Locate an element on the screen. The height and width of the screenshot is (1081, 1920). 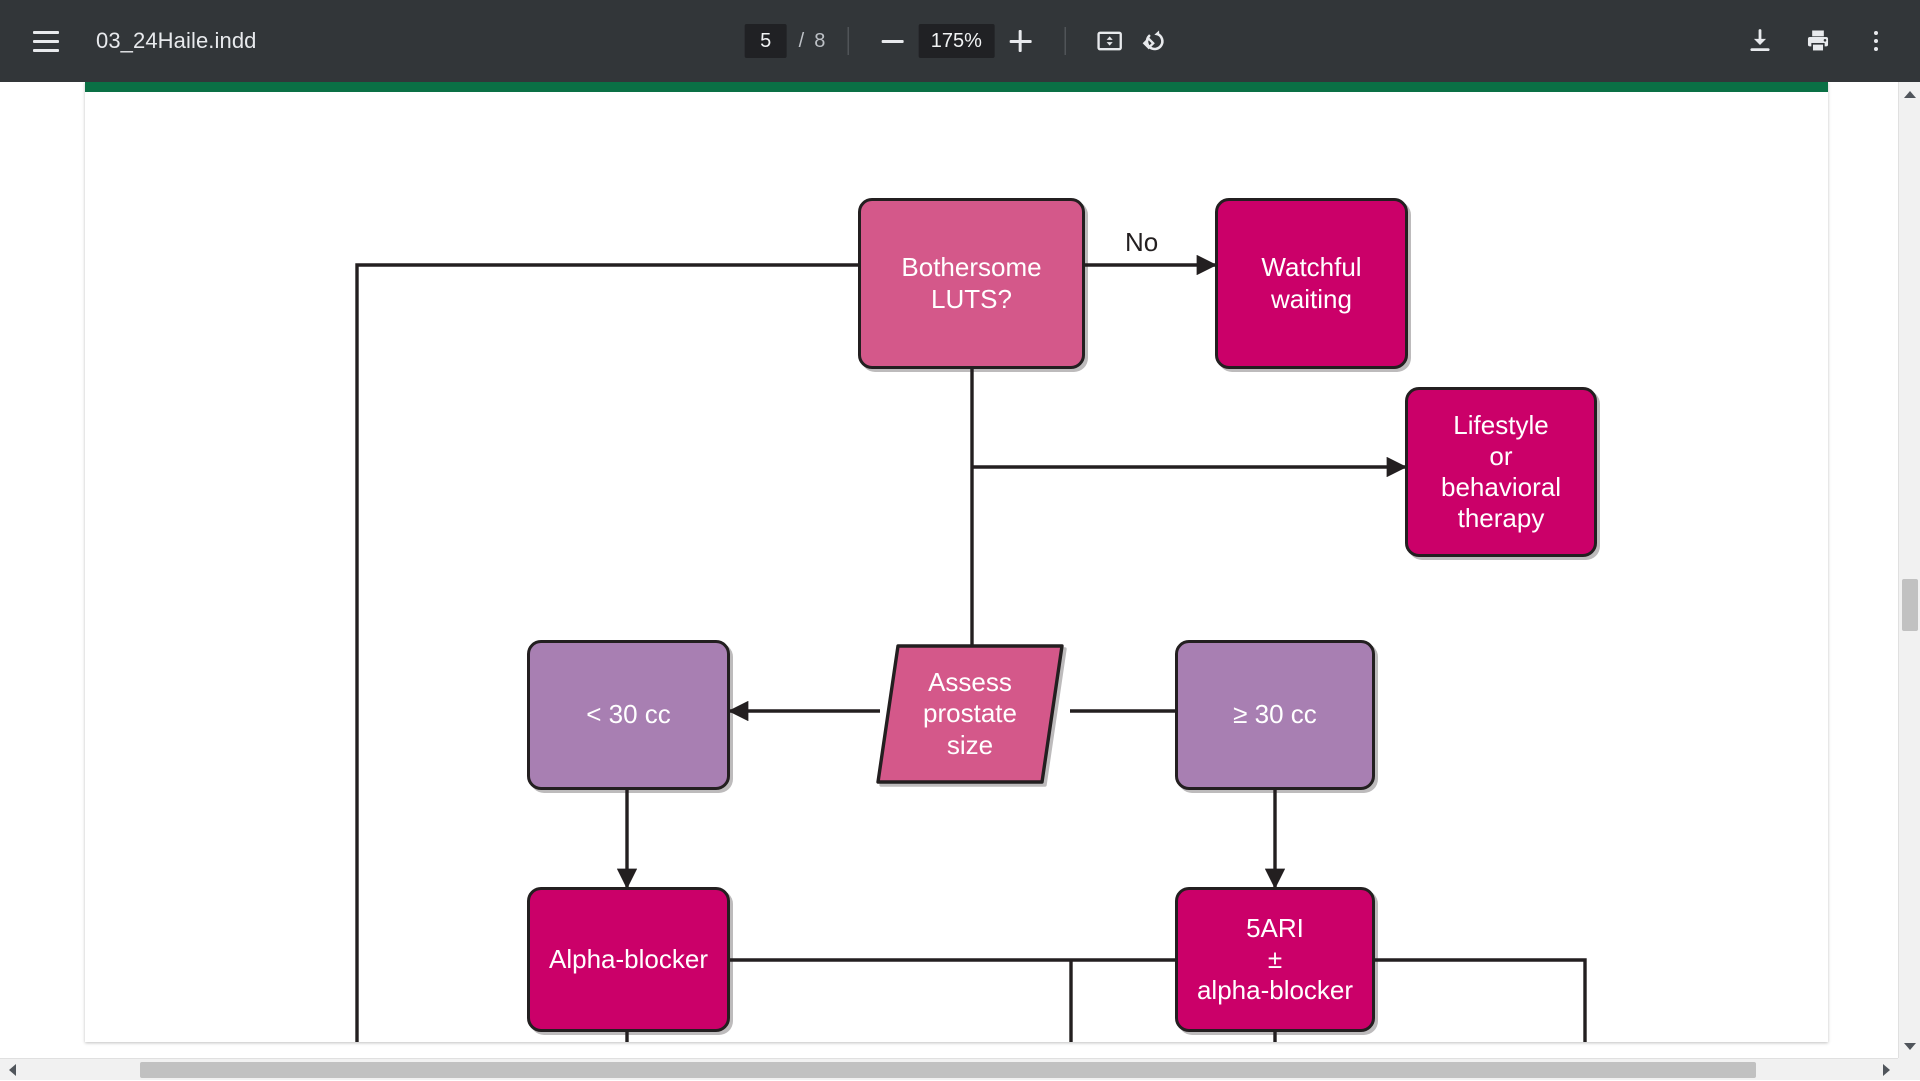
horizontal-scrollbar-thumb is located at coordinates (948, 1070).